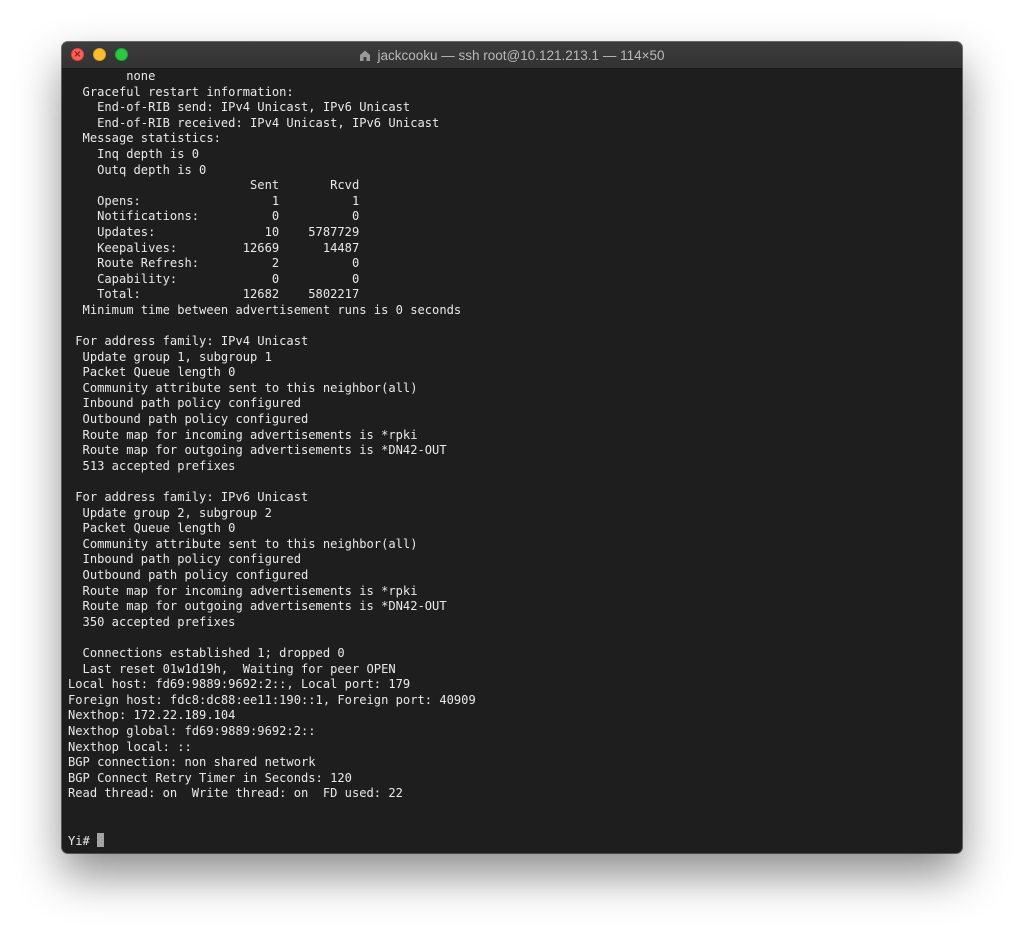 This screenshot has width=1024, height=936. Describe the element at coordinates (137, 169) in the screenshot. I see `terminal-line: Outq depth is 0` at that location.